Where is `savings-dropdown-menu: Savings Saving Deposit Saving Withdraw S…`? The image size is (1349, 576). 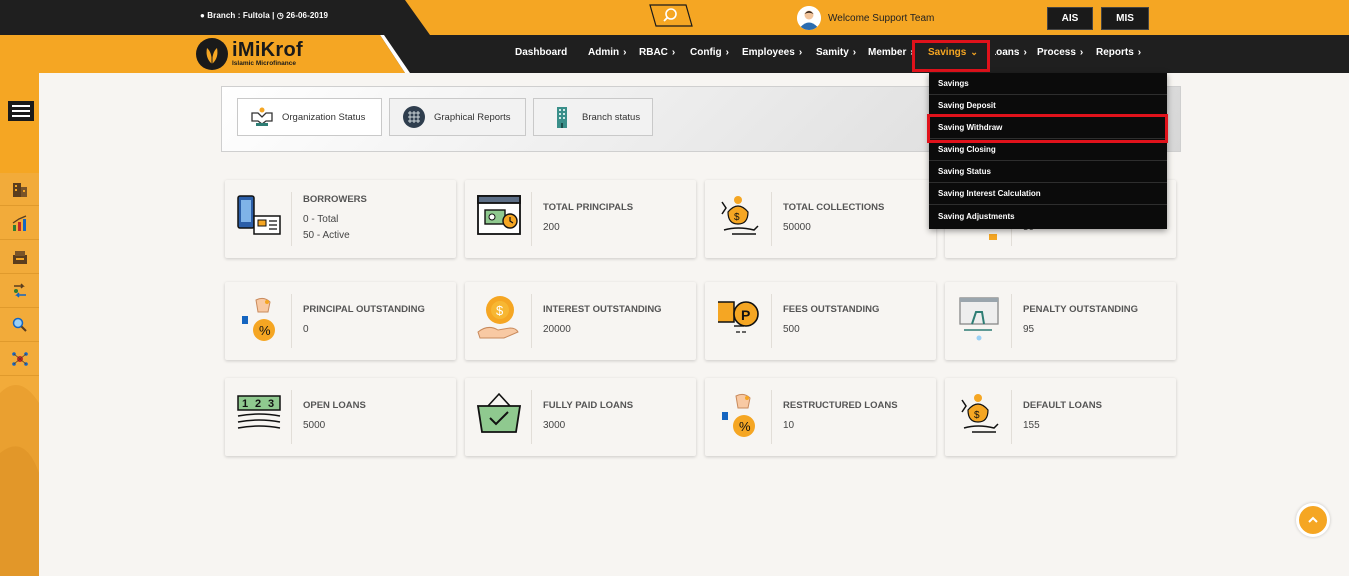
savings-dropdown-menu: Savings Saving Deposit Saving Withdraw S… is located at coordinates (1048, 151).